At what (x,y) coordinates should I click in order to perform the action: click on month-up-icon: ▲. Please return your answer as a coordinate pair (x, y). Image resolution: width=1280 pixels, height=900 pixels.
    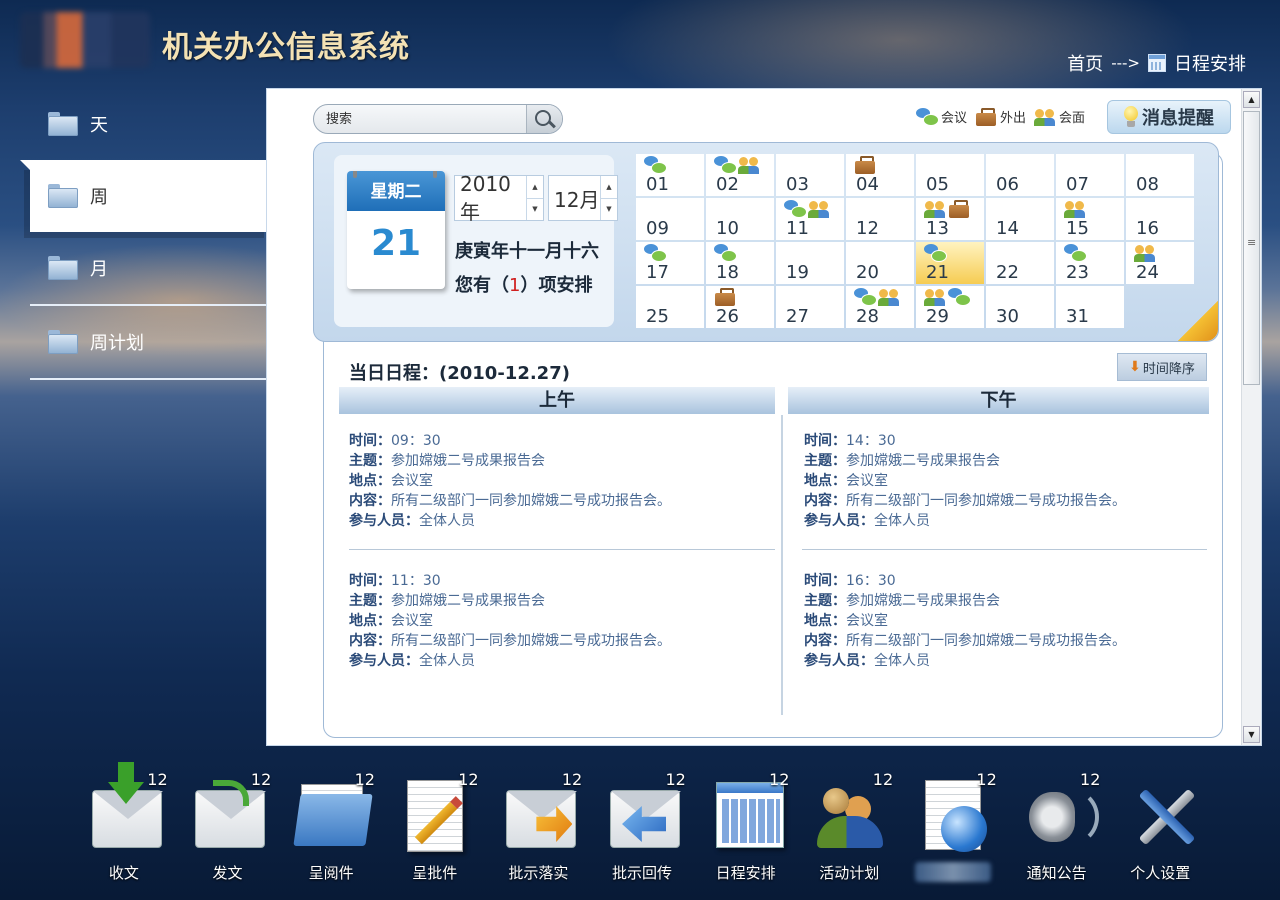
    Looking at the image, I should click on (609, 187).